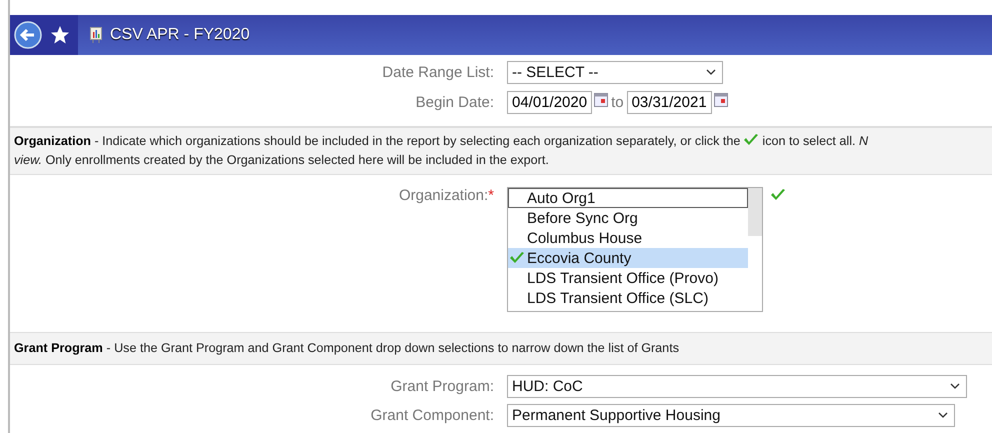 This screenshot has width=992, height=433. Describe the element at coordinates (628, 258) in the screenshot. I see `list-item: Eccovia County` at that location.